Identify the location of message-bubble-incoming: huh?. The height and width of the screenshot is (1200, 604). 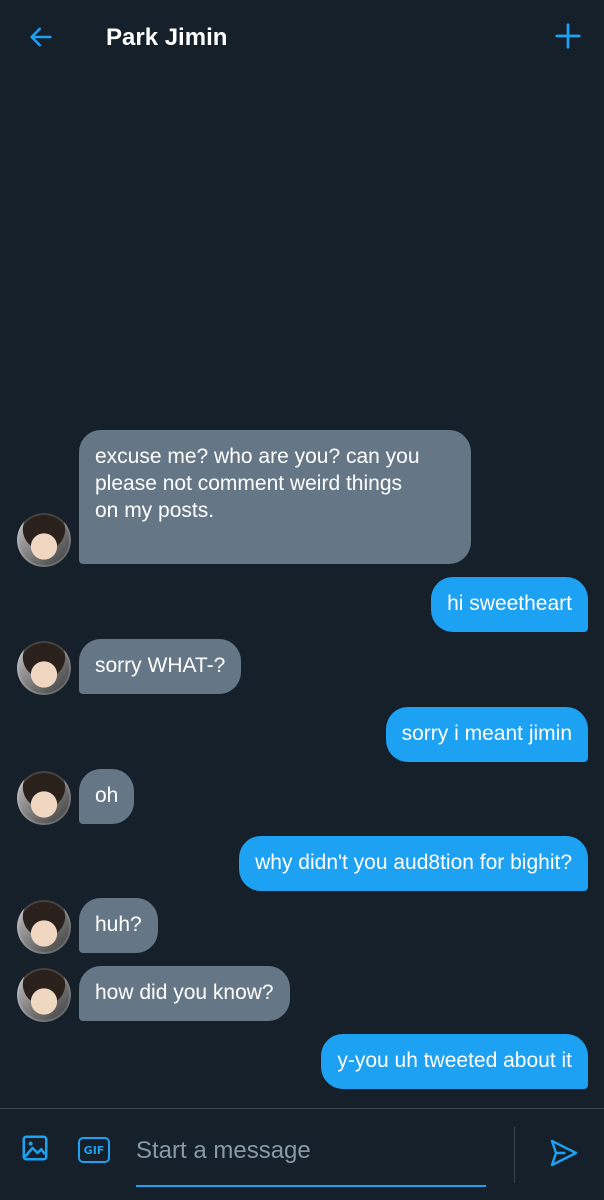
(118, 925).